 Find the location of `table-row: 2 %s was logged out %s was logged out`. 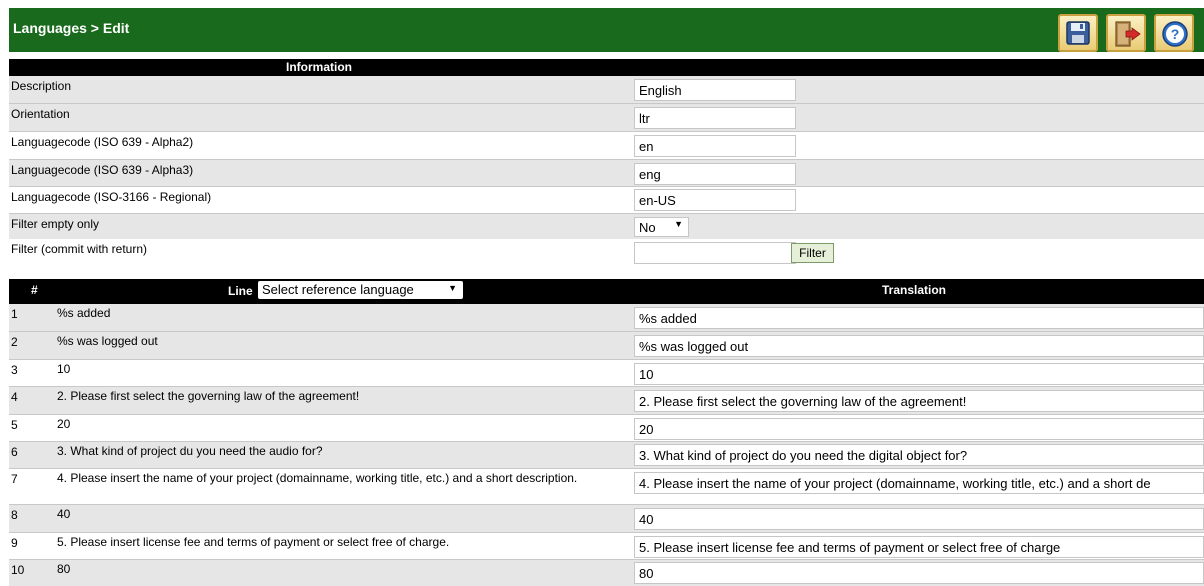

table-row: 2 %s was logged out %s was logged out is located at coordinates (606, 346).